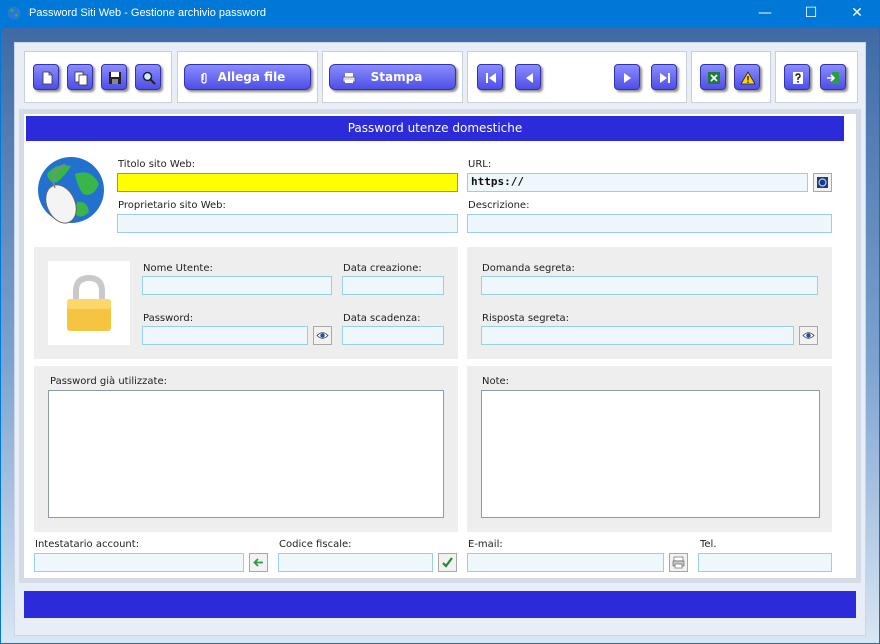 Image resolution: width=880 pixels, height=644 pixels. I want to click on email-label: E-mail:, so click(485, 544).